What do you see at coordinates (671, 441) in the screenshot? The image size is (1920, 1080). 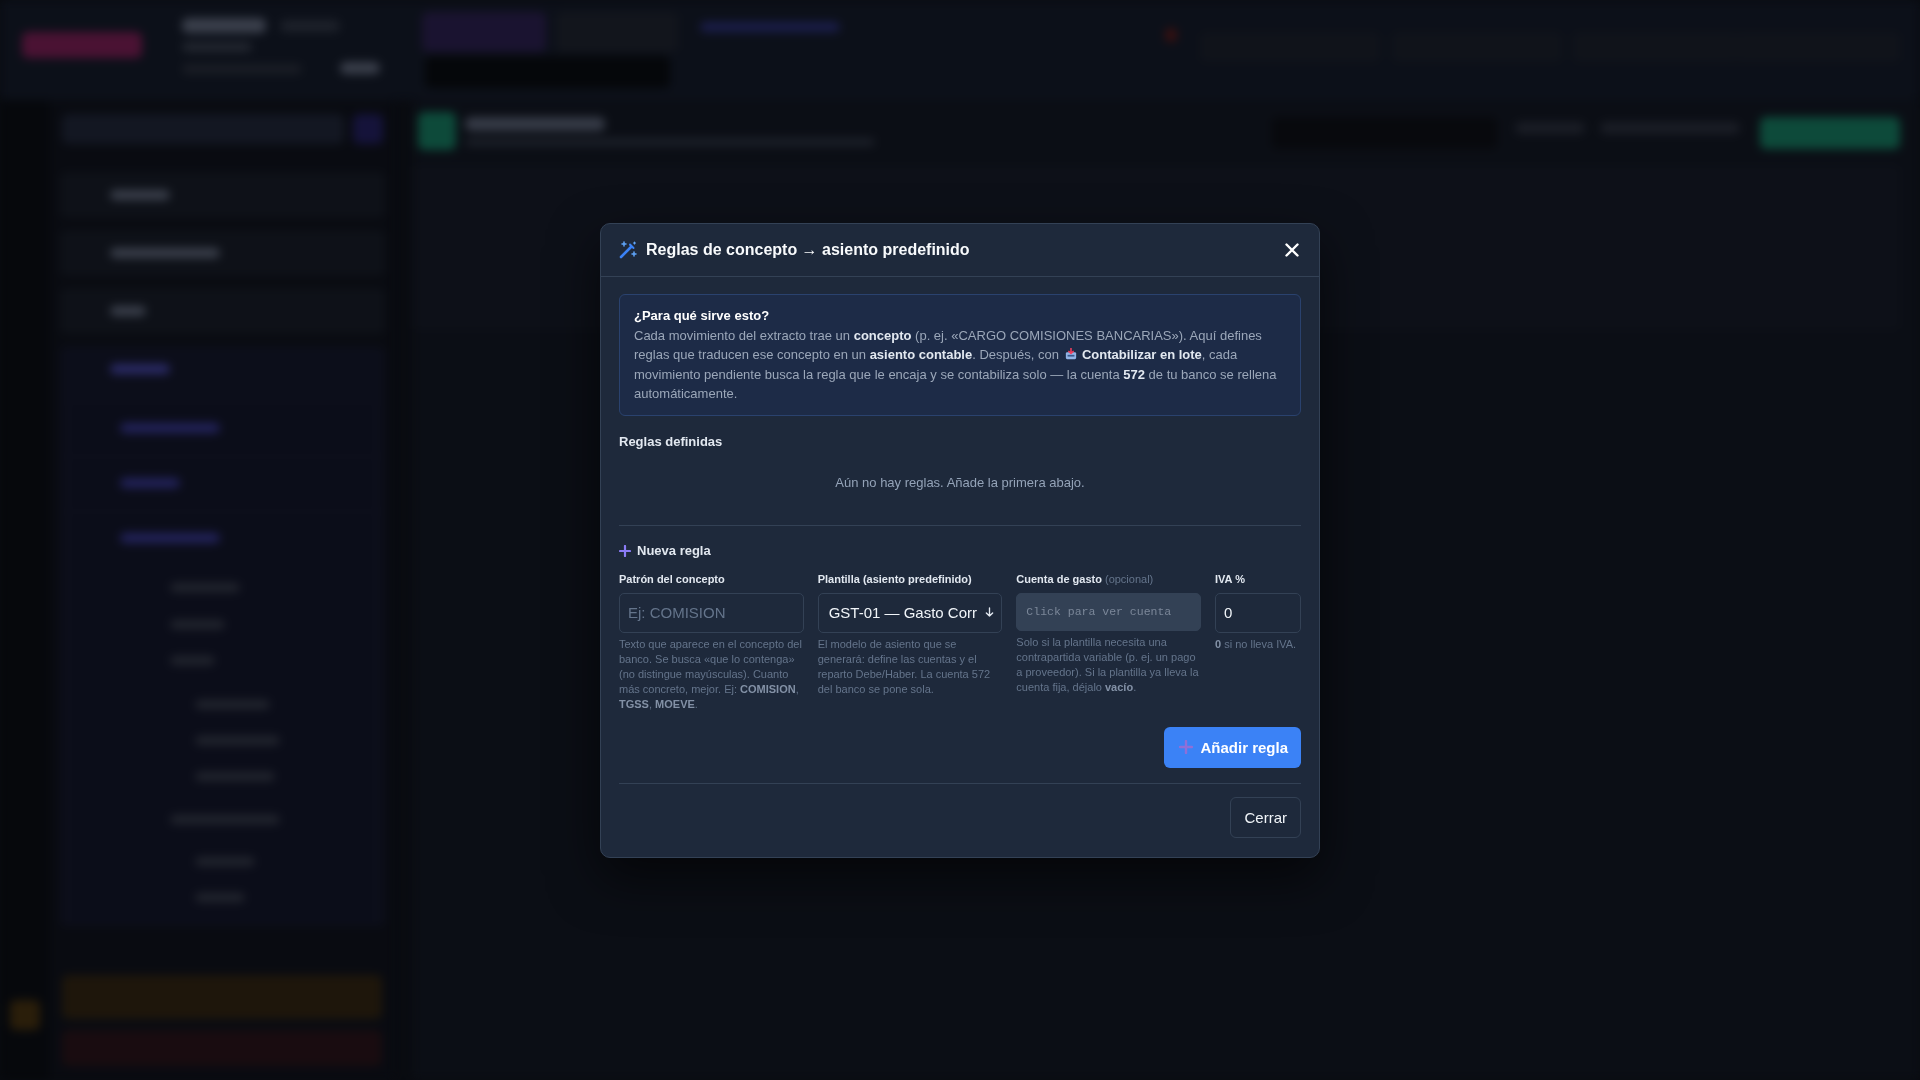 I see `section-title: Reglas definidas` at bounding box center [671, 441].